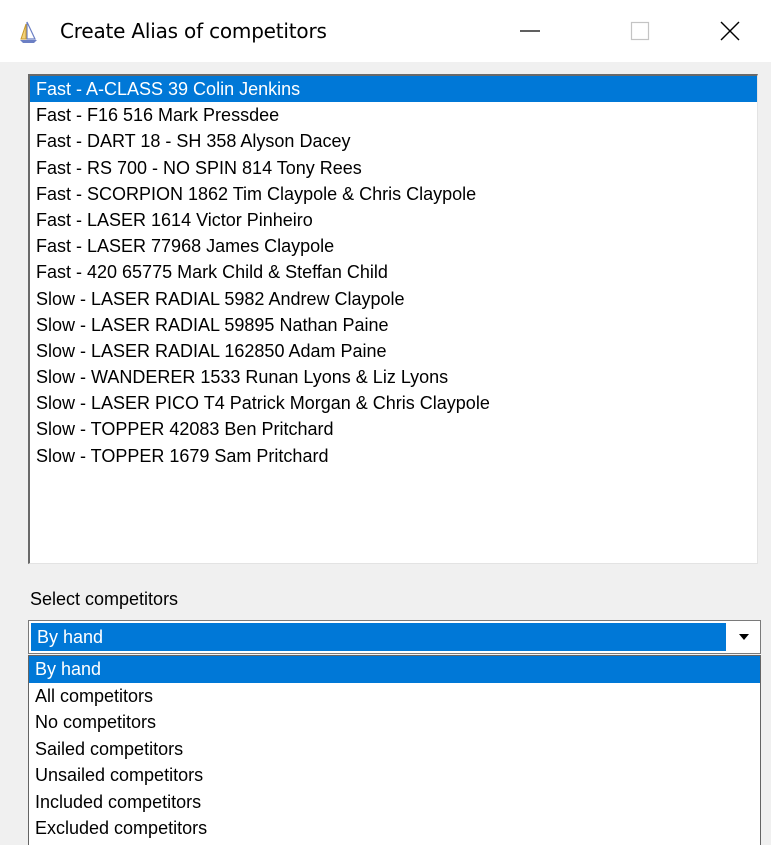 The width and height of the screenshot is (771, 845). What do you see at coordinates (378, 637) in the screenshot?
I see `select-competitors-value: By hand` at bounding box center [378, 637].